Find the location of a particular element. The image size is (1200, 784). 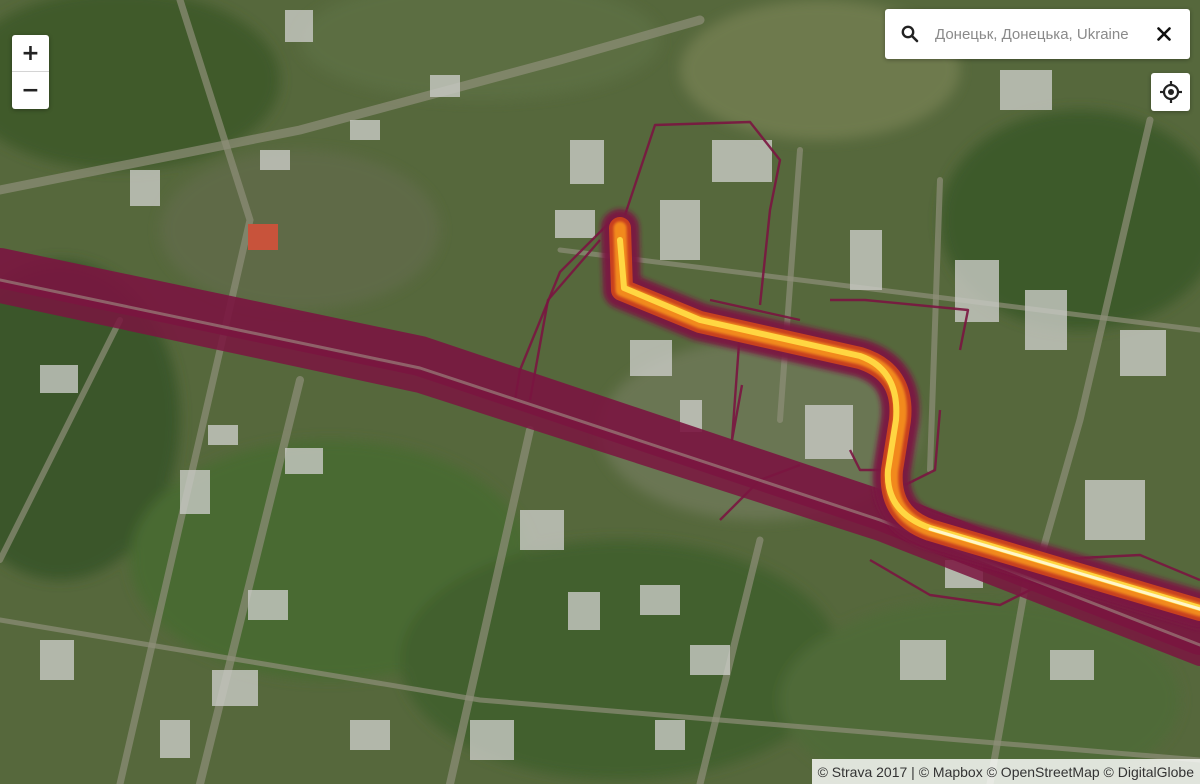

search-icon is located at coordinates (910, 34).